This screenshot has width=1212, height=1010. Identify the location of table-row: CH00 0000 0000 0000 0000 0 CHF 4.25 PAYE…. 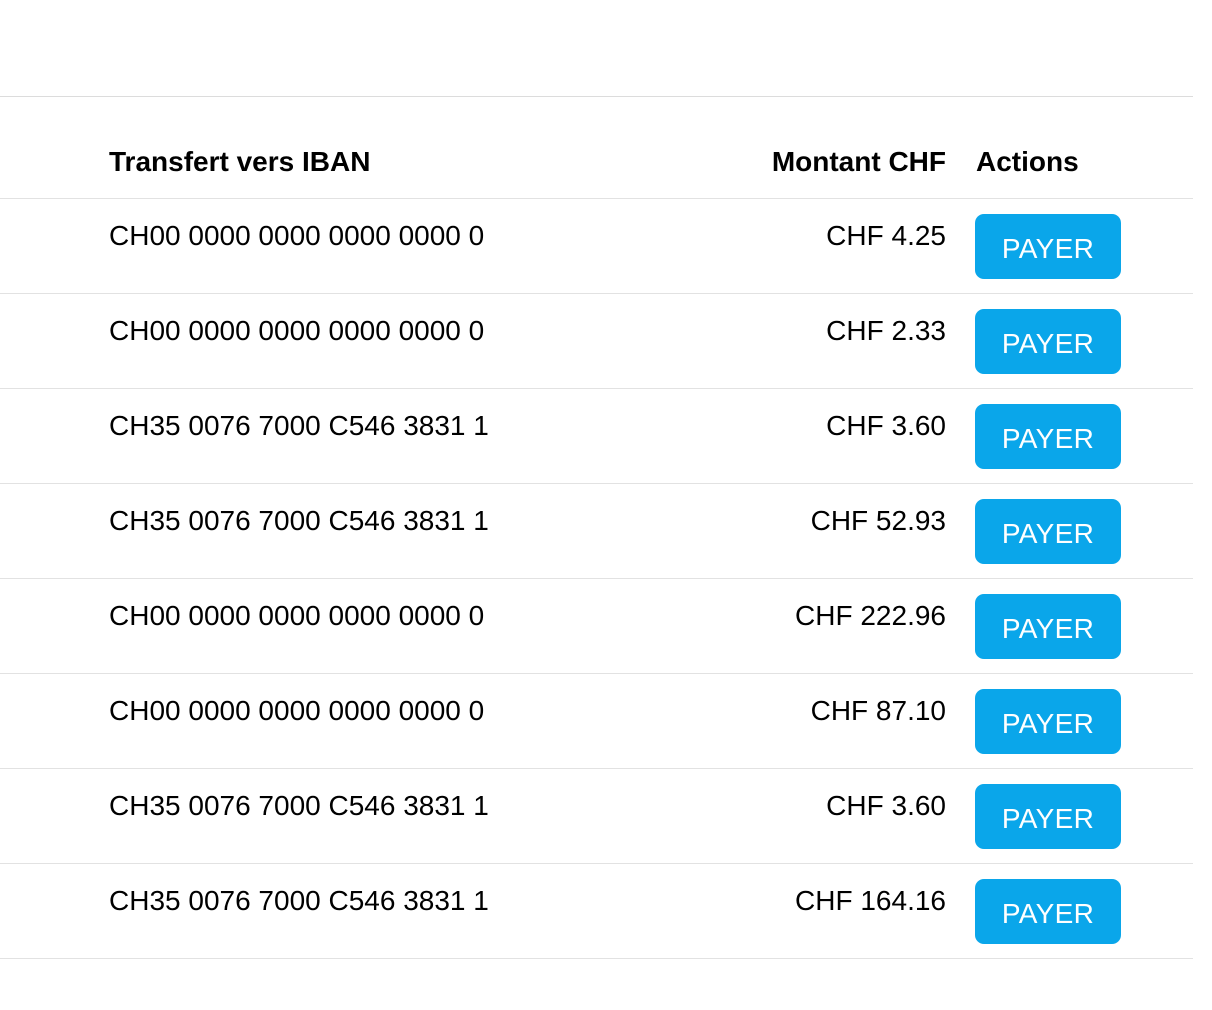
(596, 246).